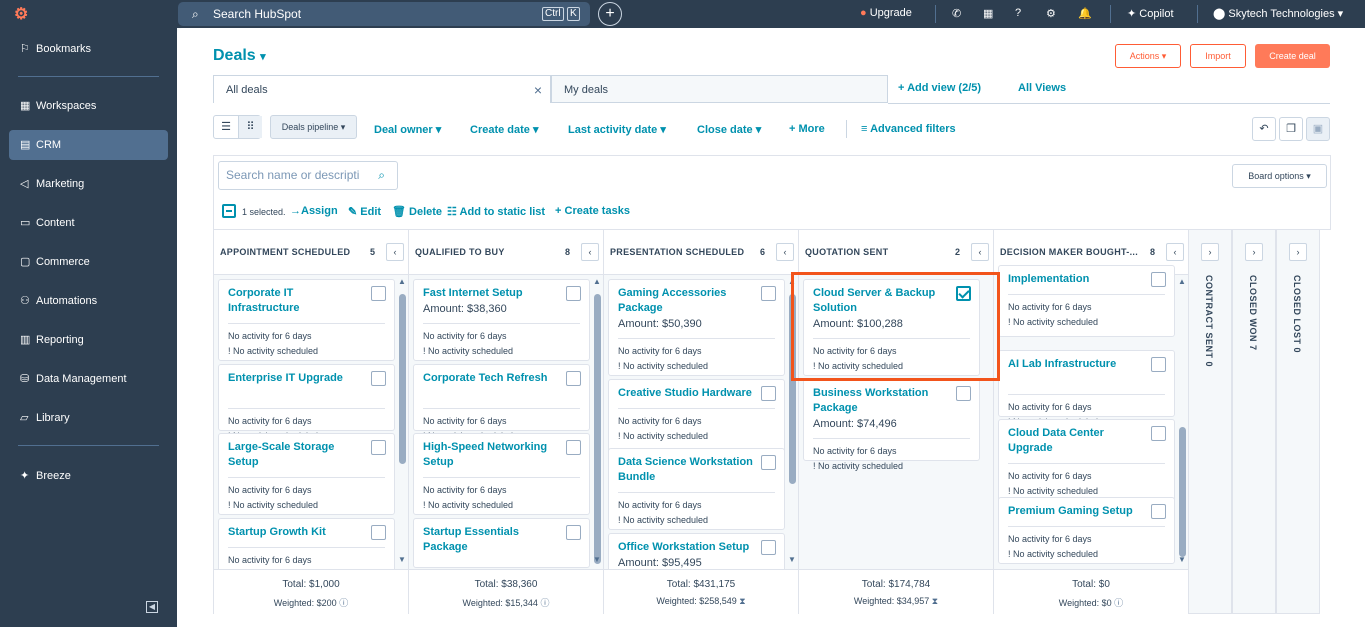 The image size is (1365, 627). Describe the element at coordinates (490, 293) in the screenshot. I see `deal-name-link: Fast Internet Setup` at that location.